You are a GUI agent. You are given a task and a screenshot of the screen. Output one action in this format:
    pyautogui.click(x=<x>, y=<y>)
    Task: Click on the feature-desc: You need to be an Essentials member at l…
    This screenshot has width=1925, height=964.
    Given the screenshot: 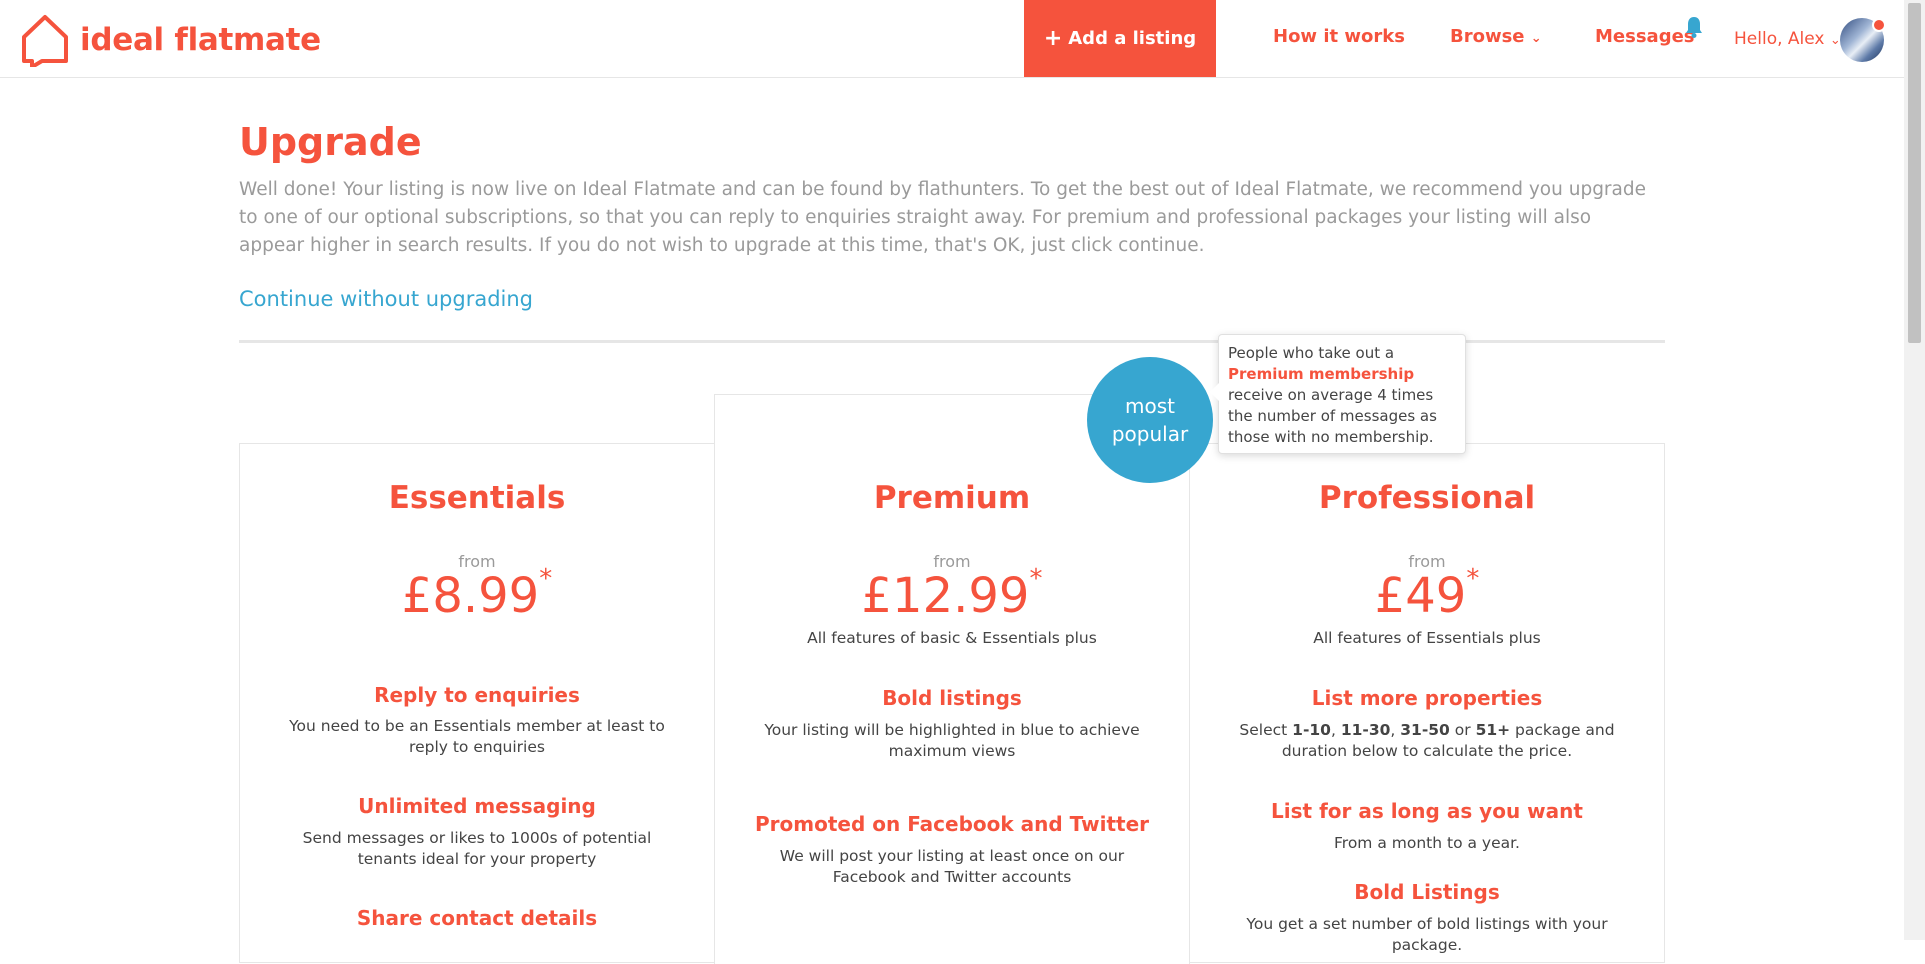 What is the action you would take?
    pyautogui.click(x=477, y=736)
    